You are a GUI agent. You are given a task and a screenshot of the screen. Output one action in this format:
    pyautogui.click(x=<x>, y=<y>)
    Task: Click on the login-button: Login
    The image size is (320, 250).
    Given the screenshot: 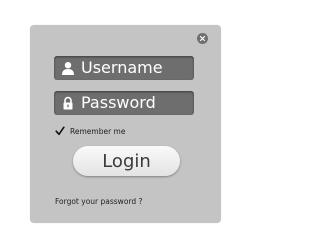 What is the action you would take?
    pyautogui.click(x=126, y=161)
    